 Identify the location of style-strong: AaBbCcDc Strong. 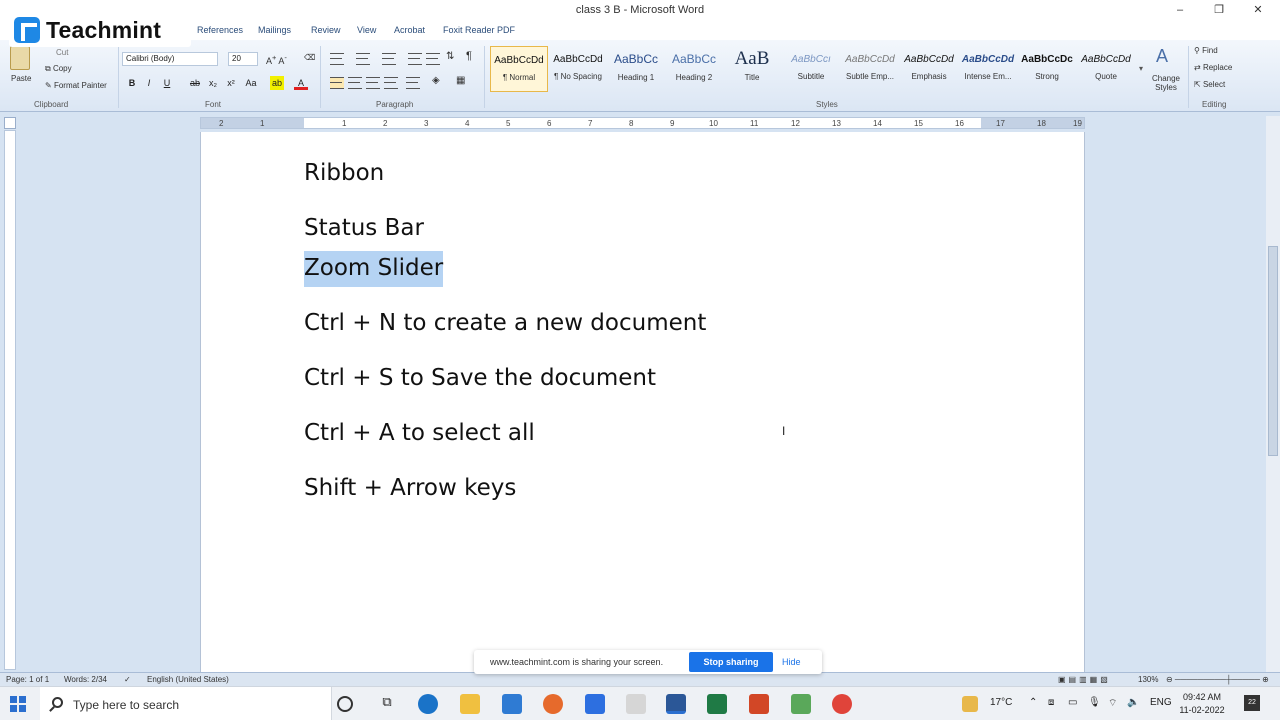
(1047, 69).